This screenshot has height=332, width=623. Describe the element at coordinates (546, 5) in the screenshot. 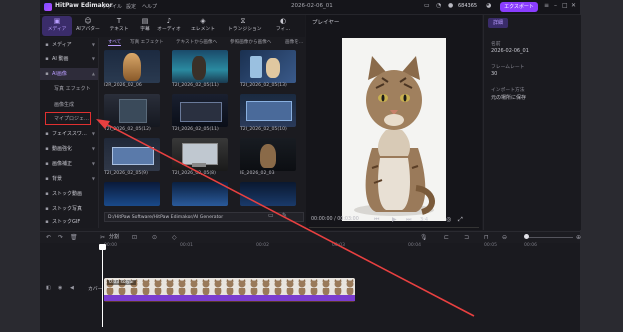

I see `menu-icon: ≡` at that location.